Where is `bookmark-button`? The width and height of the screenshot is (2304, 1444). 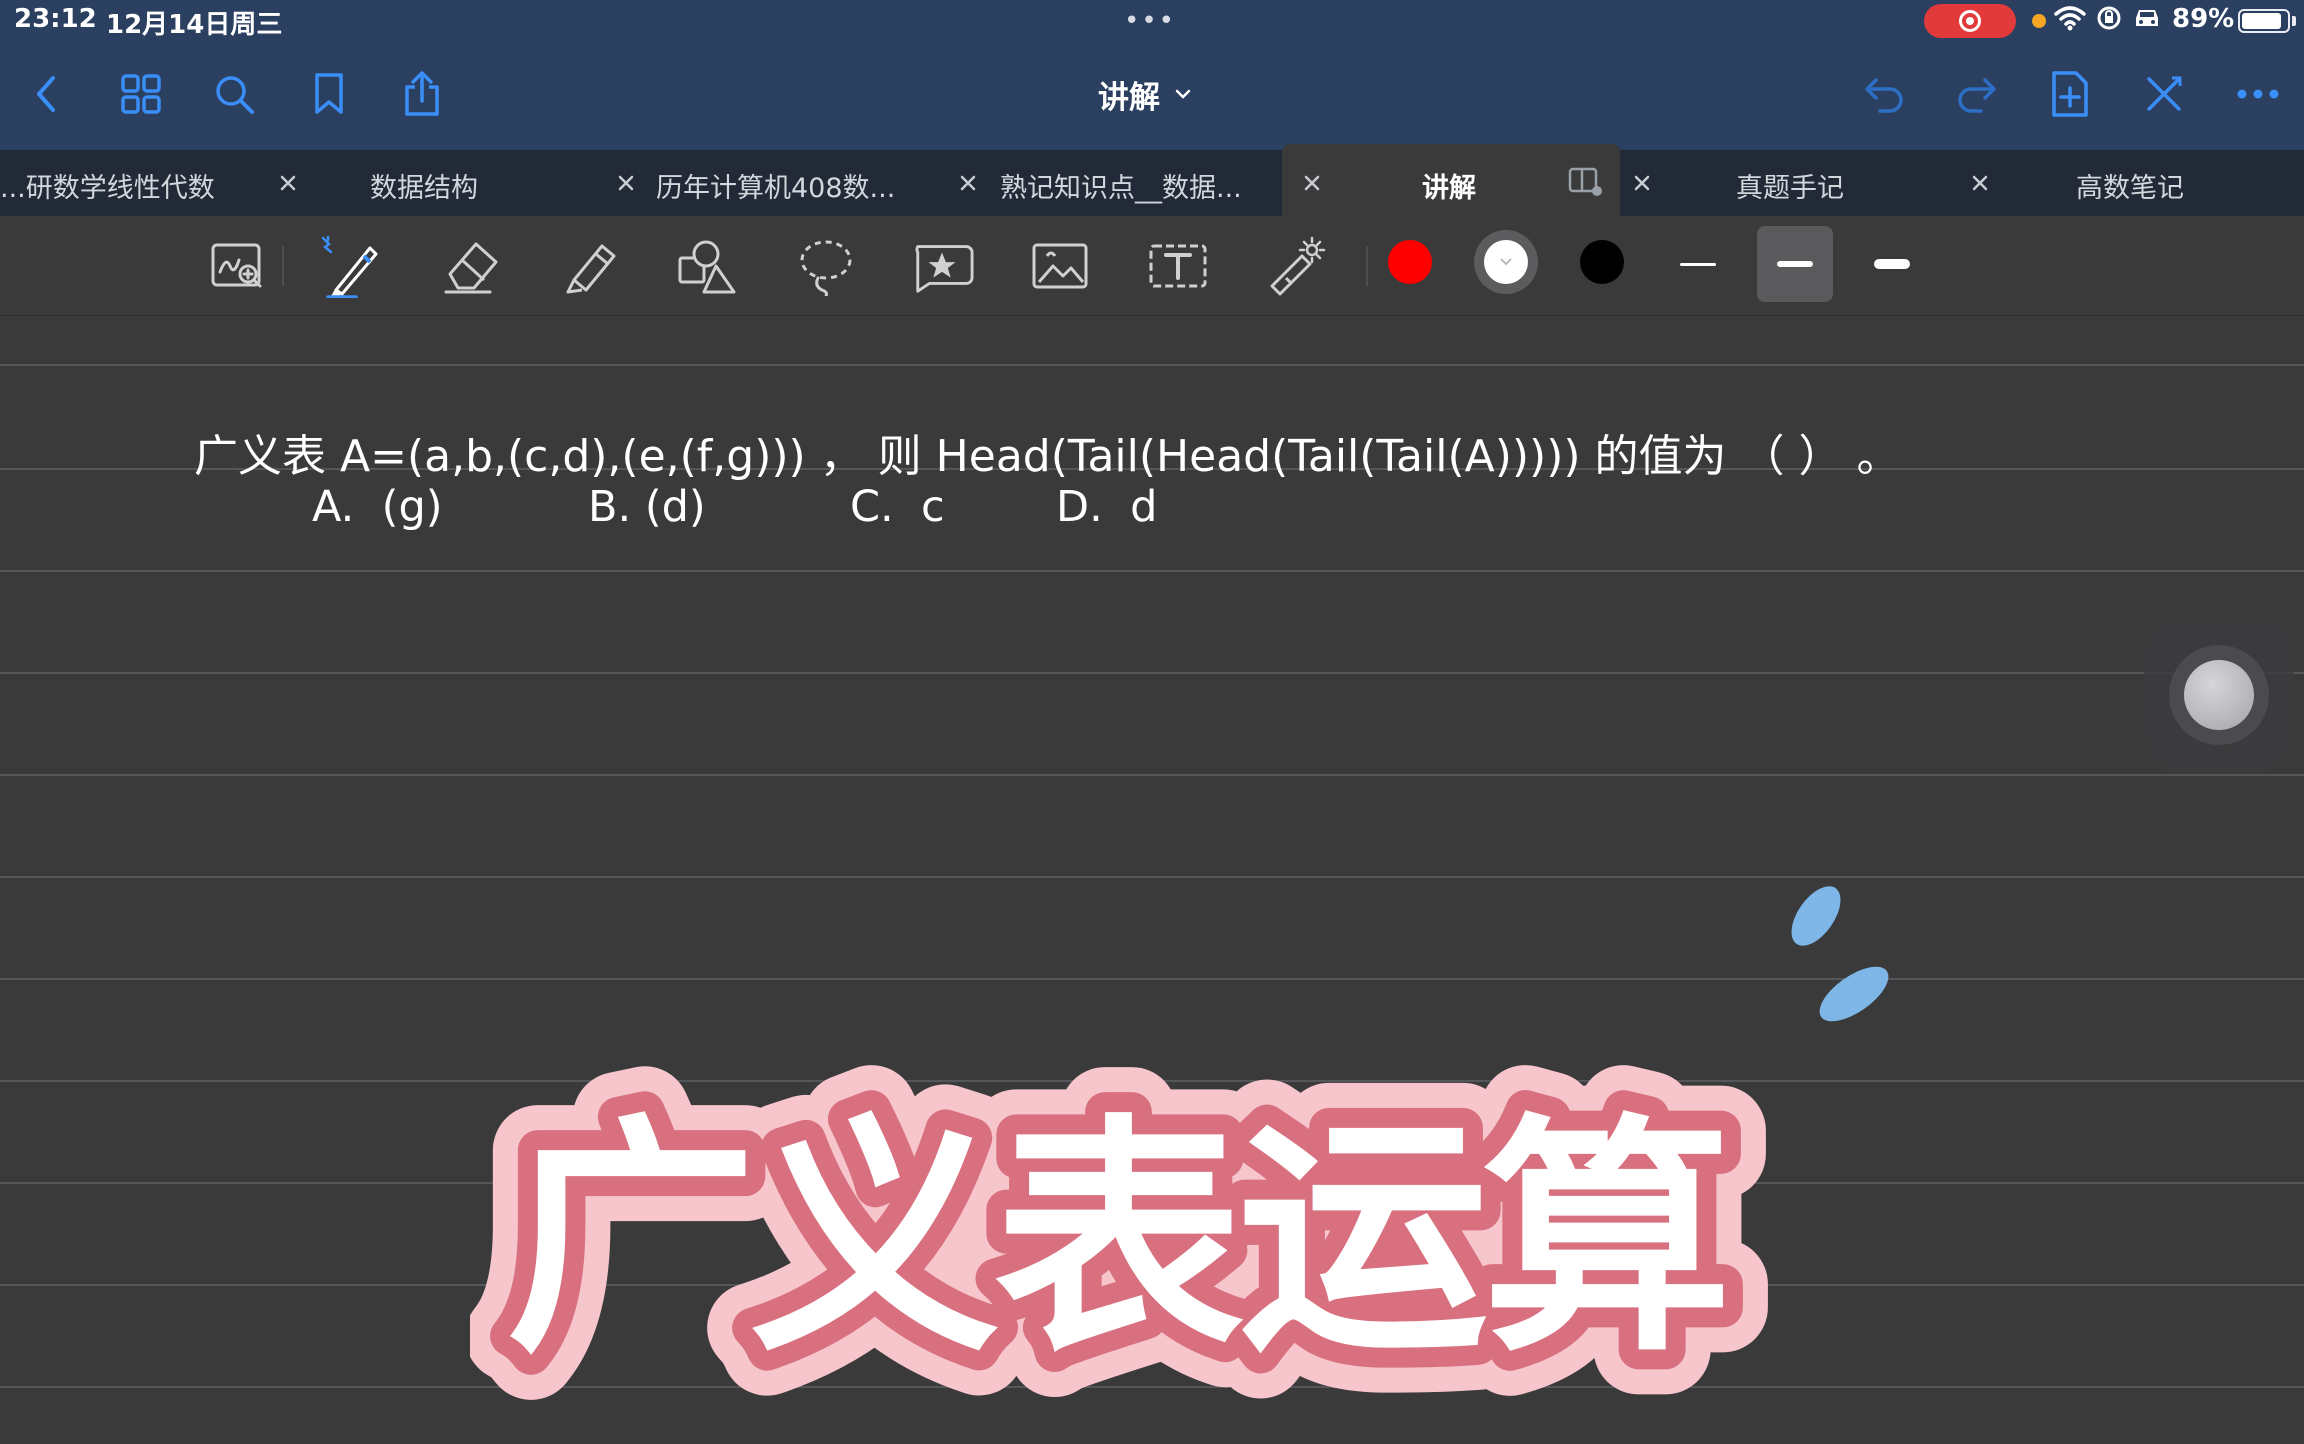
bookmark-button is located at coordinates (329, 94).